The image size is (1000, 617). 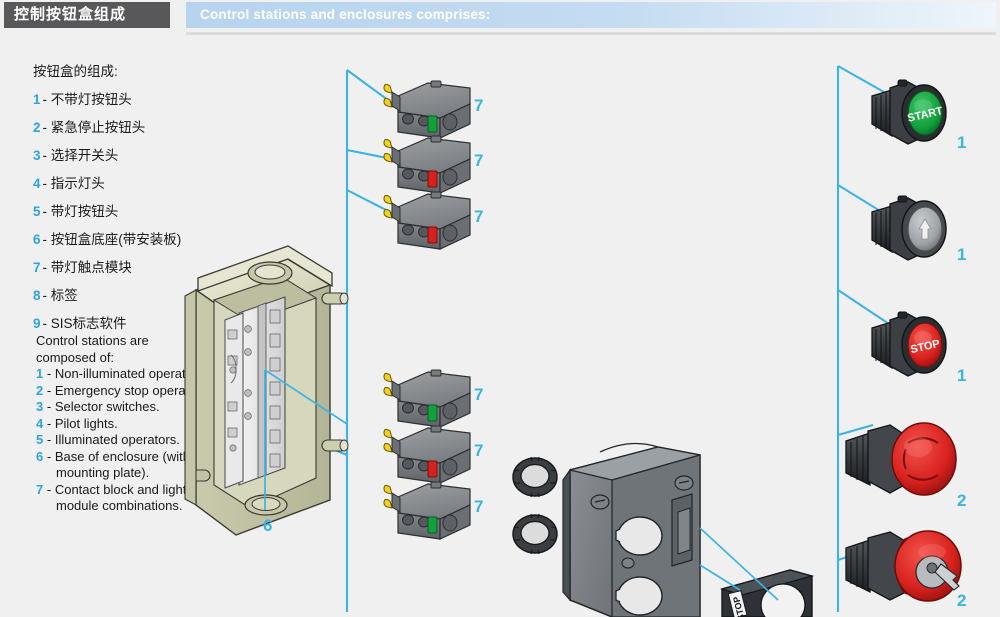 What do you see at coordinates (133, 182) in the screenshot?
I see `chinese-legend-item-4: 4- 指示灯头` at bounding box center [133, 182].